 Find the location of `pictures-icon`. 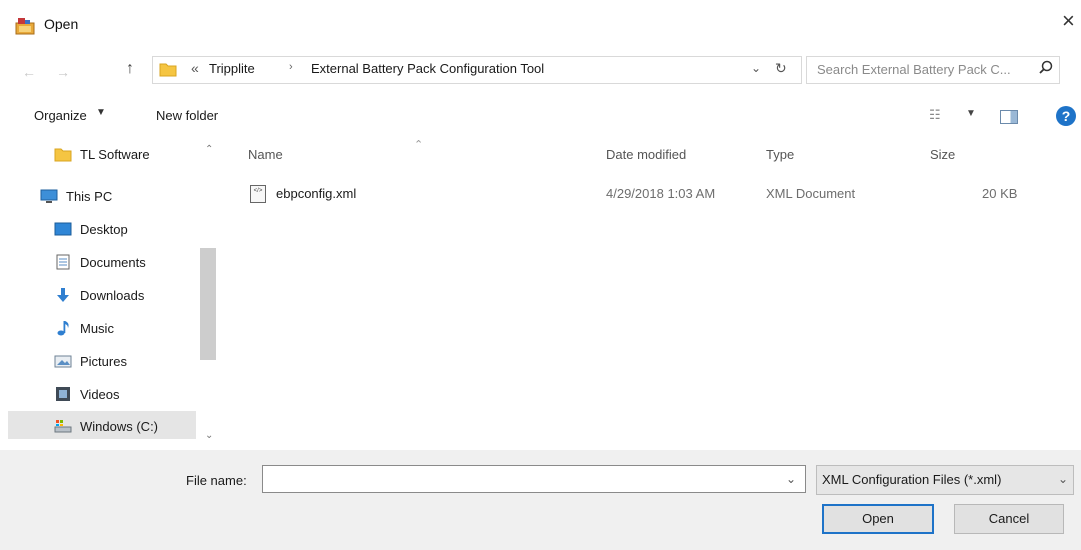

pictures-icon is located at coordinates (63, 361).